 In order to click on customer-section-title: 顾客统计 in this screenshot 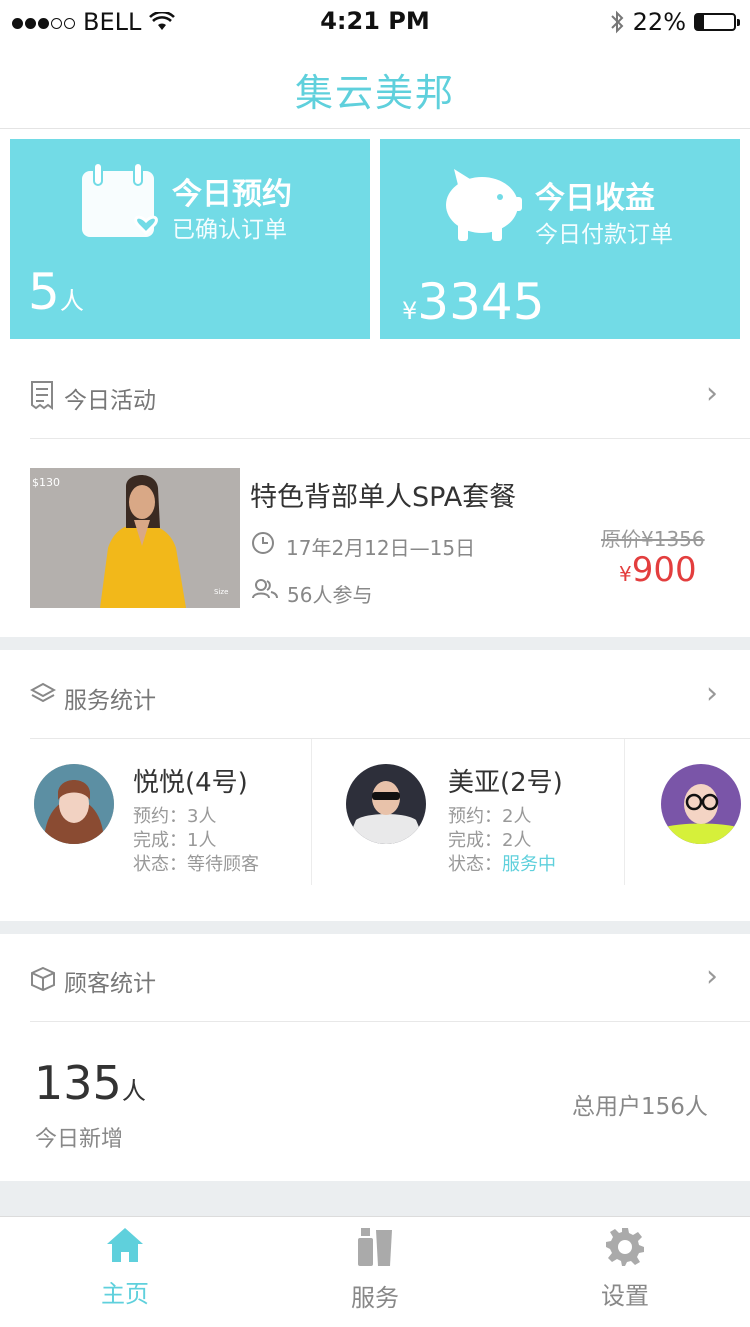, I will do `click(110, 984)`.